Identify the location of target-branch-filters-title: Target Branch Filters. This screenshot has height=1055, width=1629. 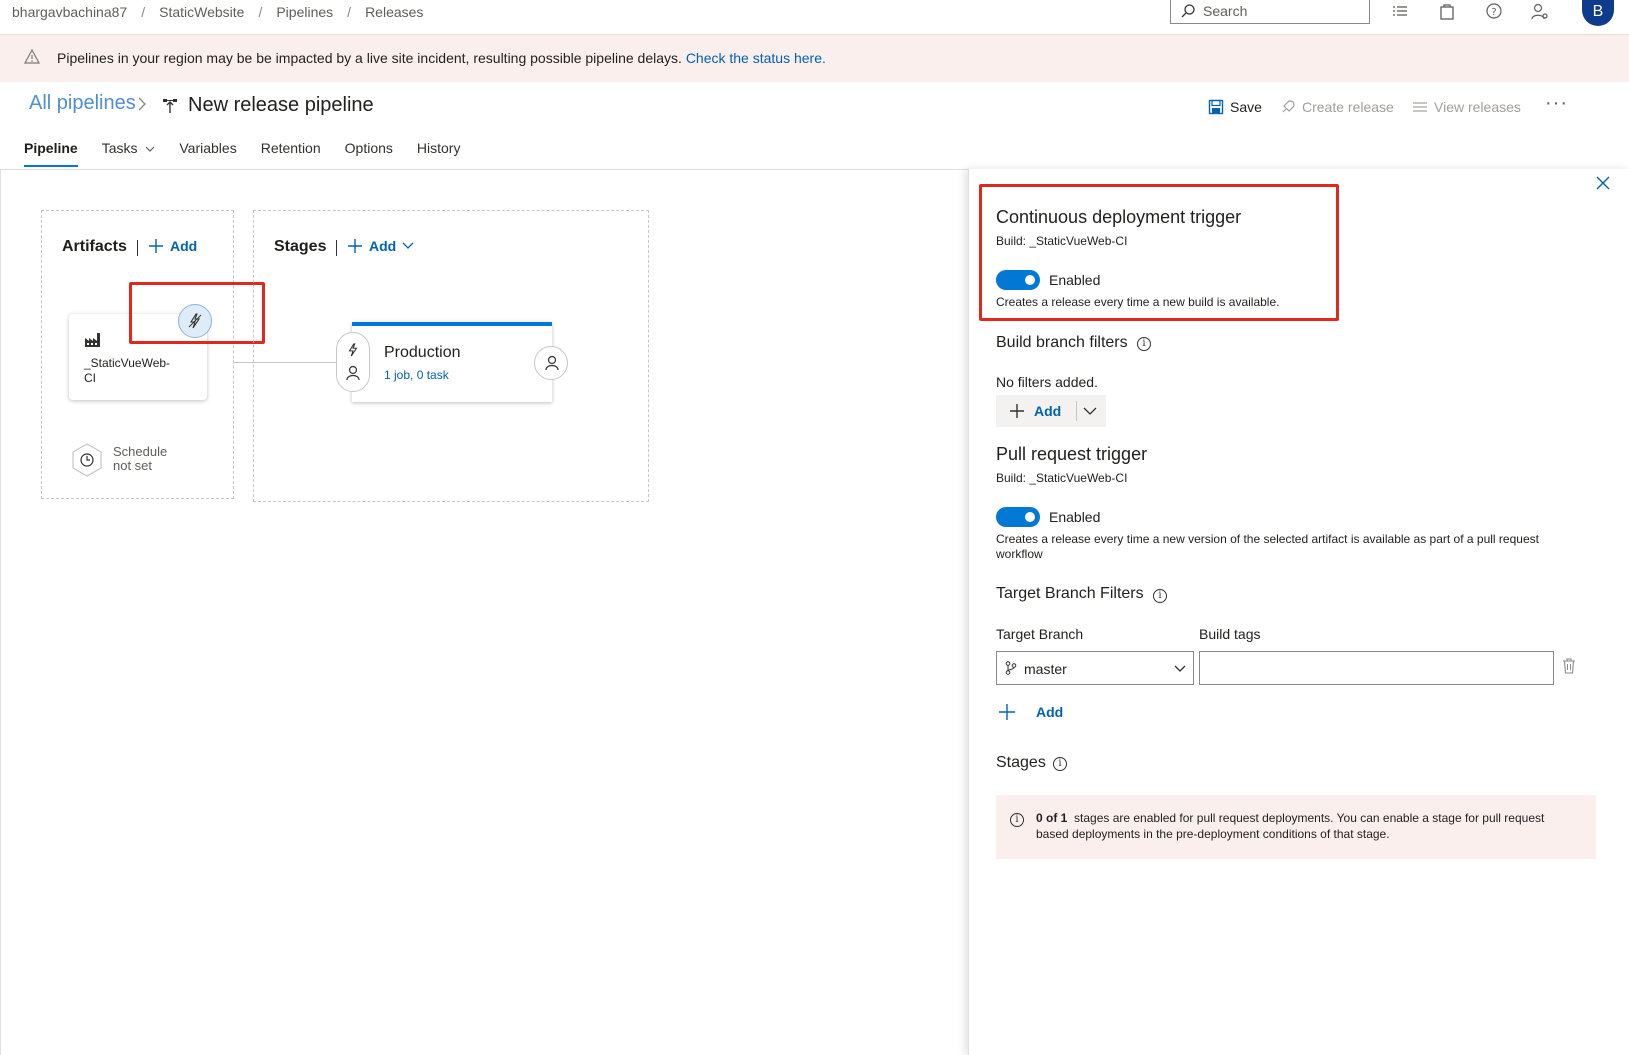
(1070, 593).